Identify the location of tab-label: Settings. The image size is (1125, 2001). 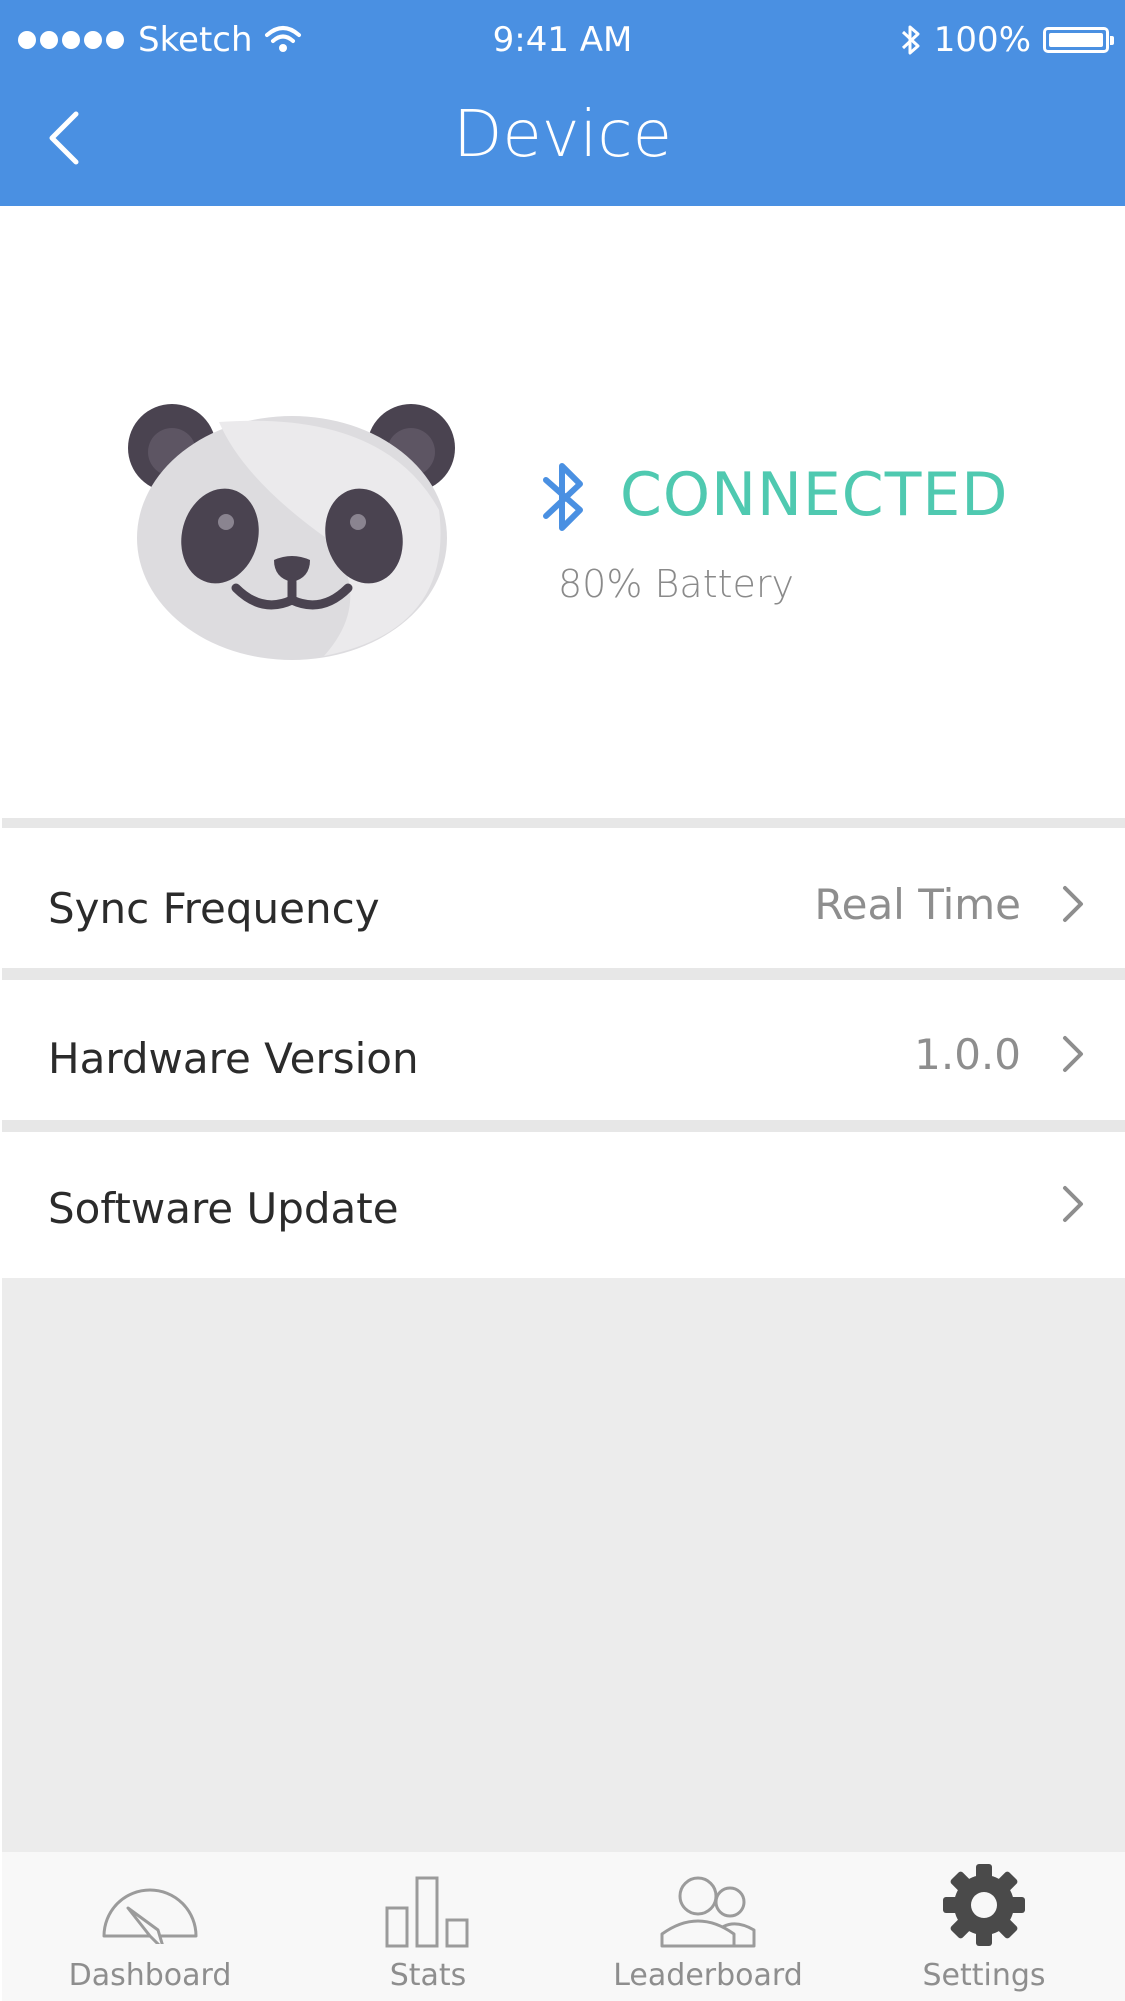
(984, 1975).